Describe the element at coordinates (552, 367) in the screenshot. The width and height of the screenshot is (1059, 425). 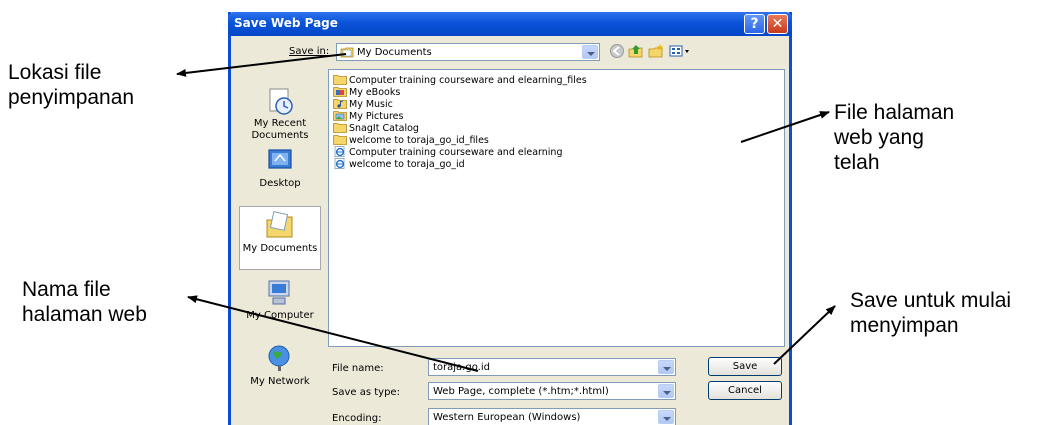
I see `file-name-input: toraja.go.id` at that location.